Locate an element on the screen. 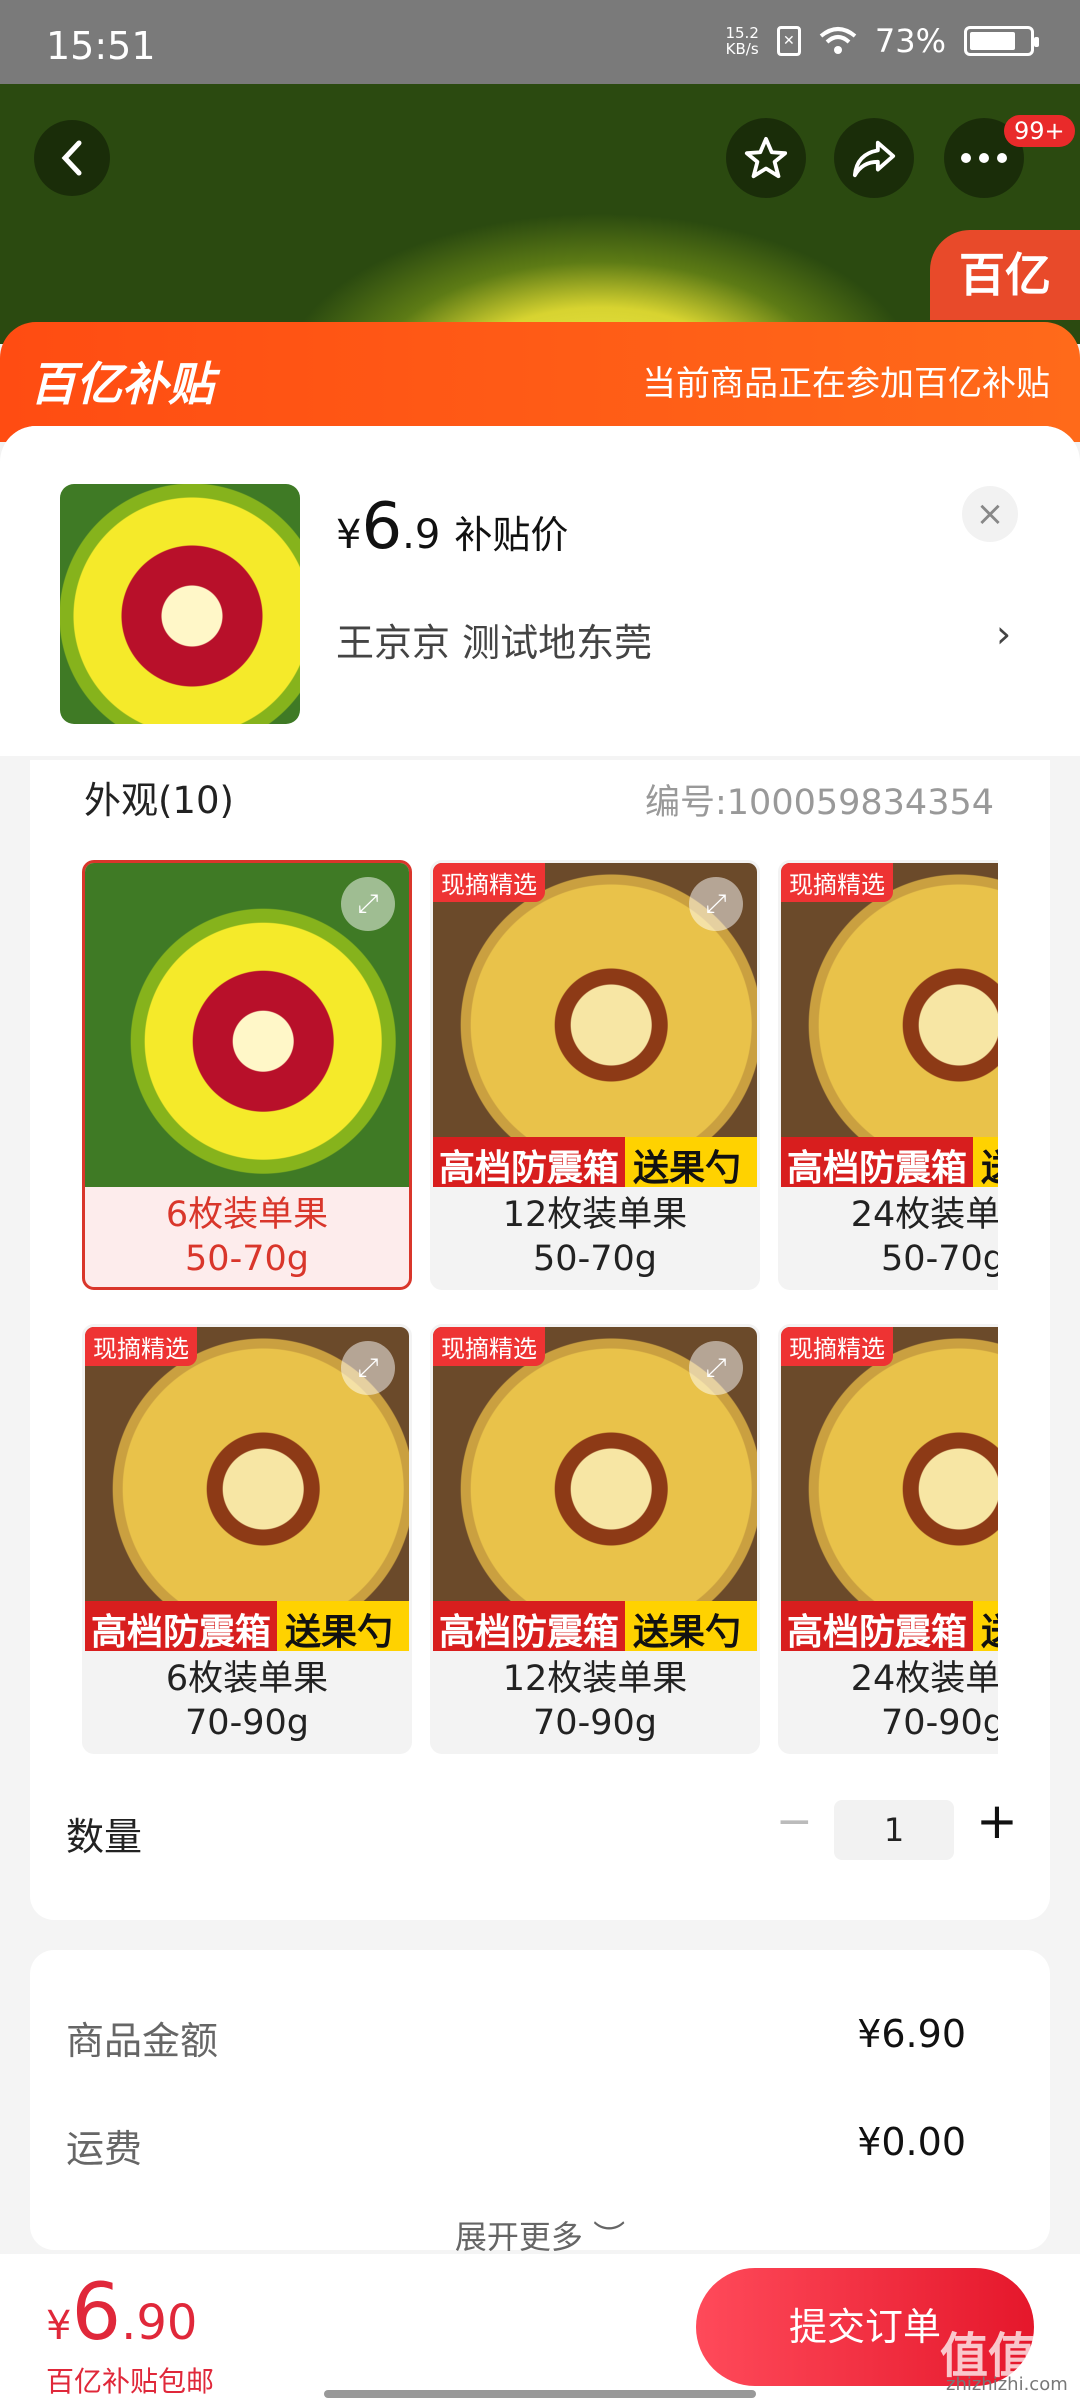  option-label: 24枚装单果 70-90g is located at coordinates (889, 1698).